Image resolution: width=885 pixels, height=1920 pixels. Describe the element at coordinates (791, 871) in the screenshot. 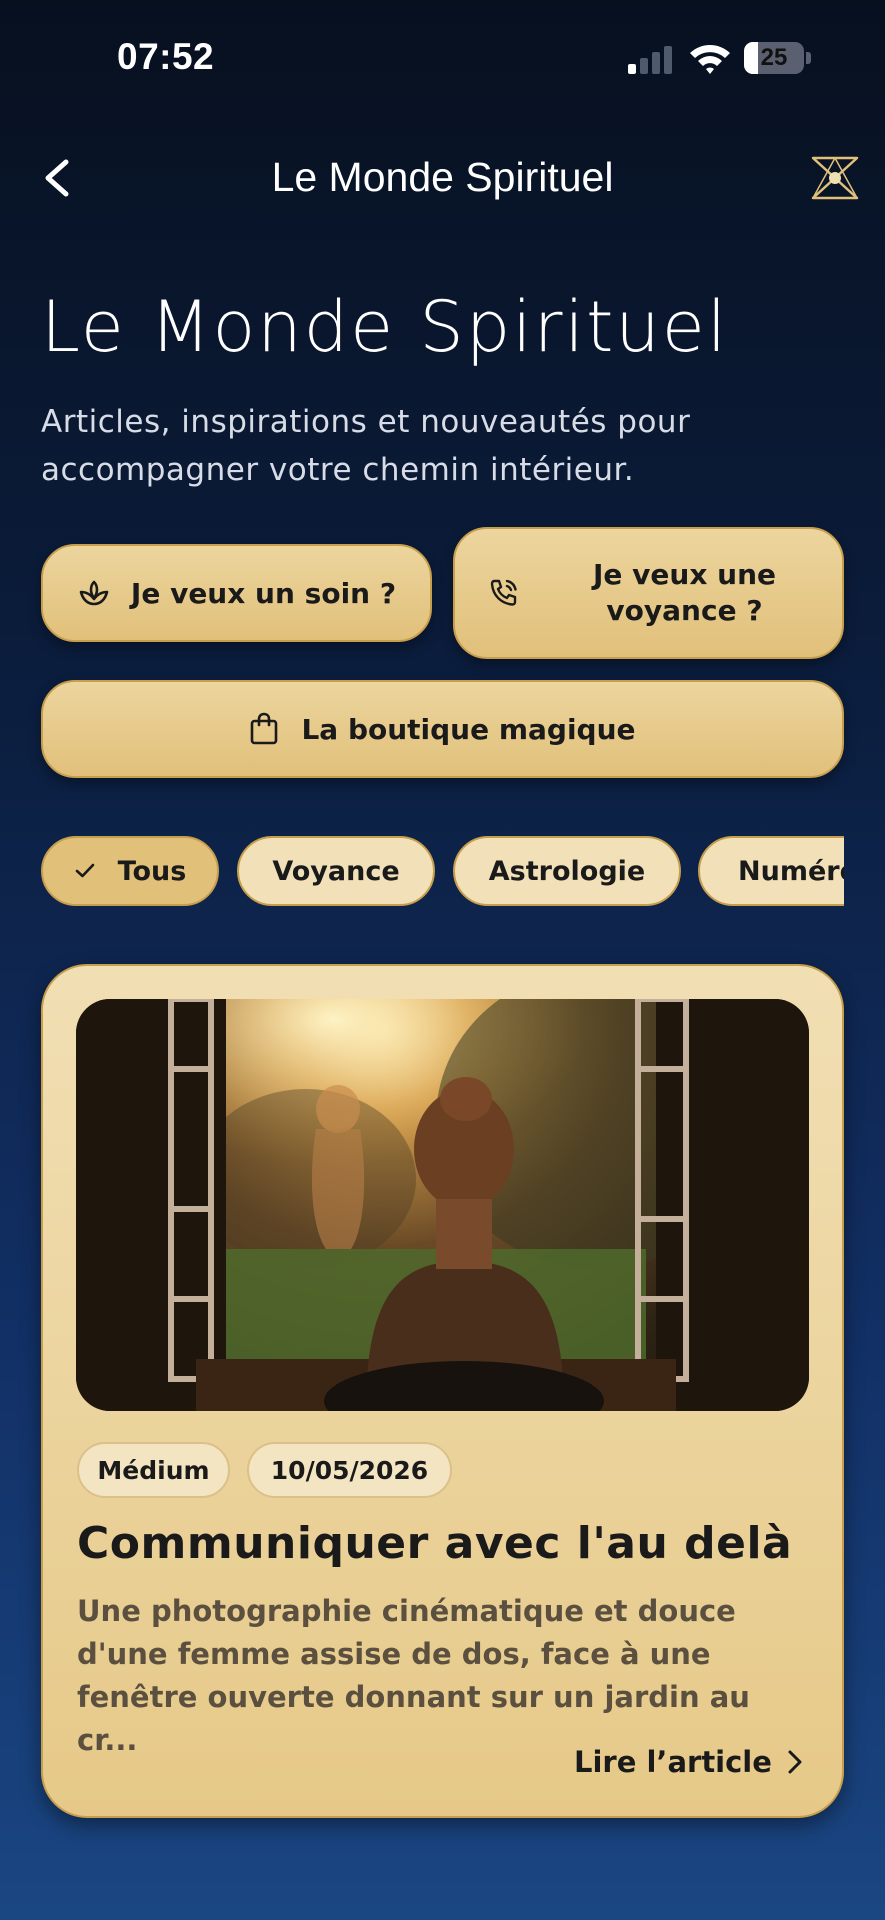

I see `filter-chip-label: Numérologie` at that location.